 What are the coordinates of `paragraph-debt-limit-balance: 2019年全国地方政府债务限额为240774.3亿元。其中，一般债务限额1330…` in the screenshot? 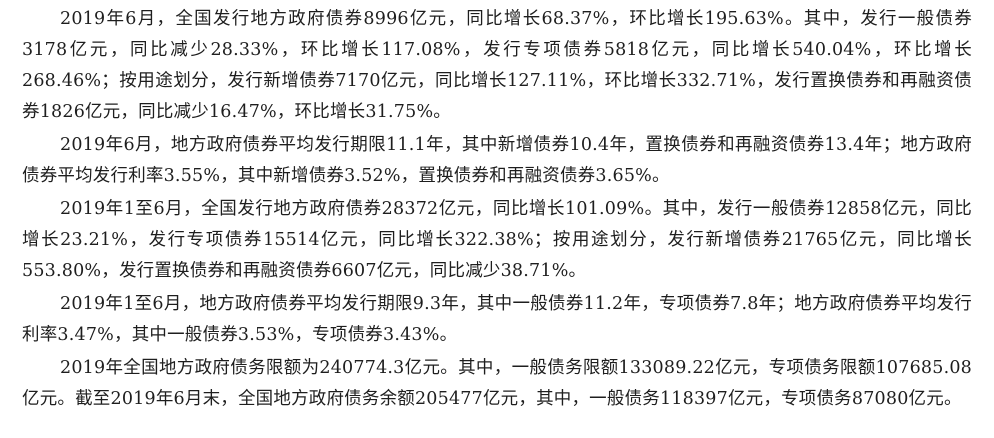 It's located at (497, 383).